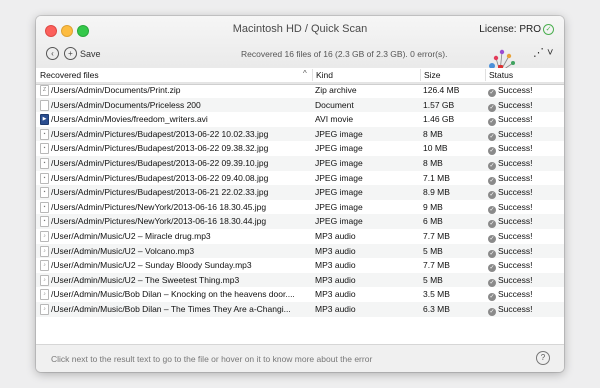  Describe the element at coordinates (543, 52) in the screenshot. I see `share-icon: ⋰ ˅` at that location.